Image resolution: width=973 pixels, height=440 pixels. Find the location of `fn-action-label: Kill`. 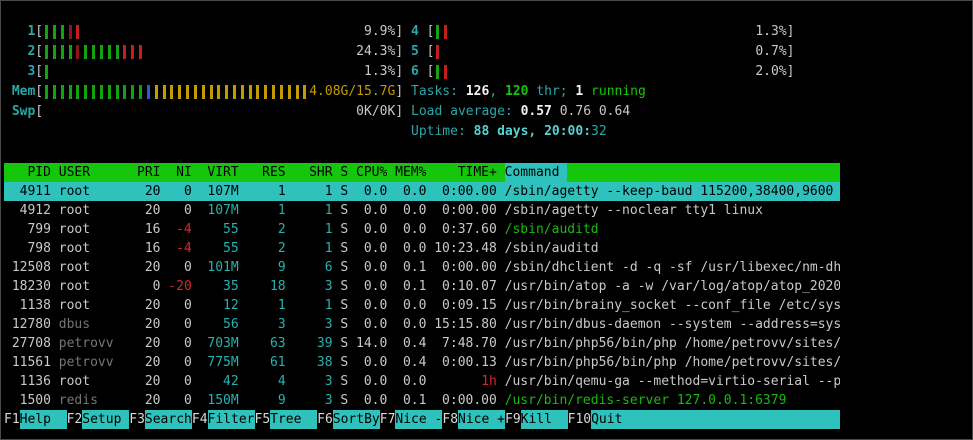

fn-action-label: Kill is located at coordinates (544, 419).